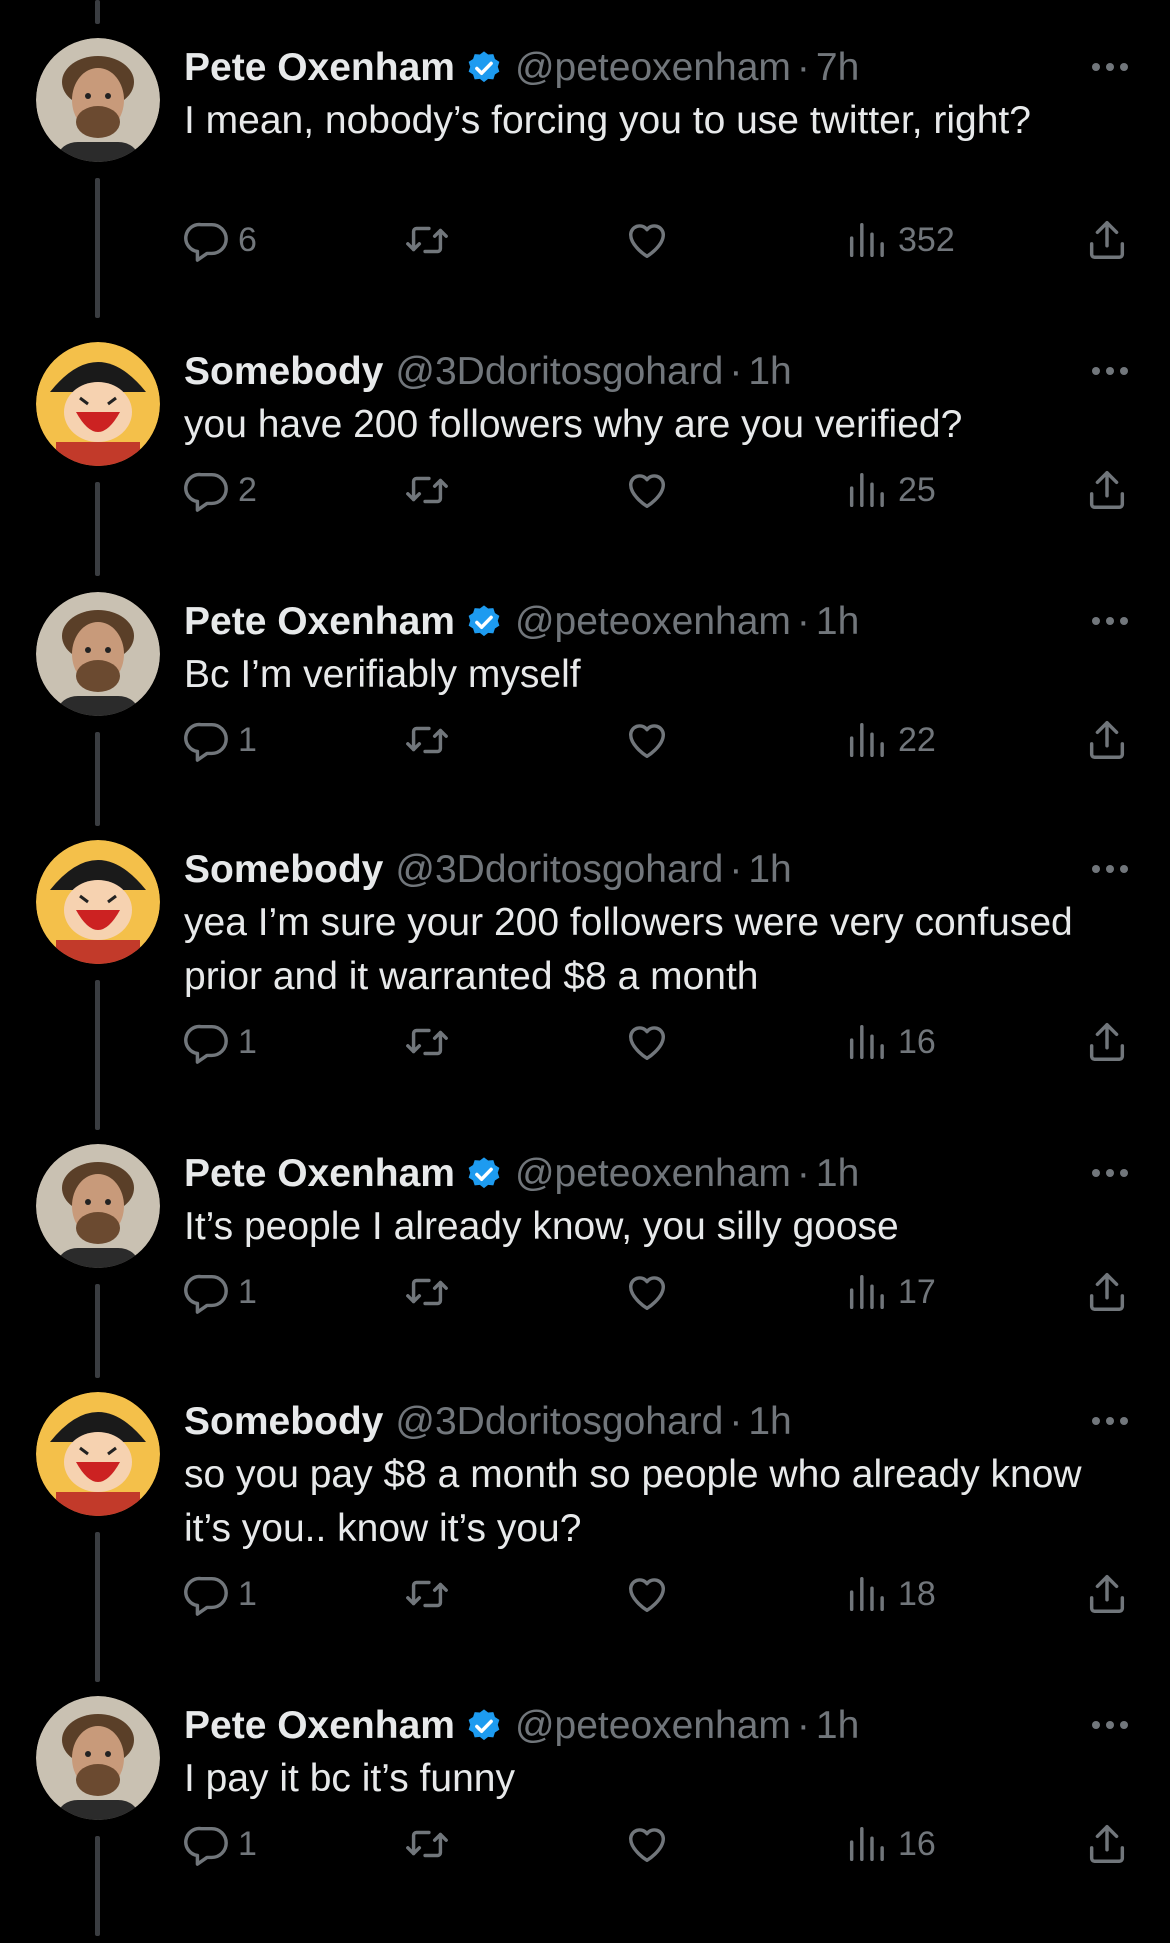 The height and width of the screenshot is (1943, 1170). I want to click on views-button: 22, so click(890, 740).